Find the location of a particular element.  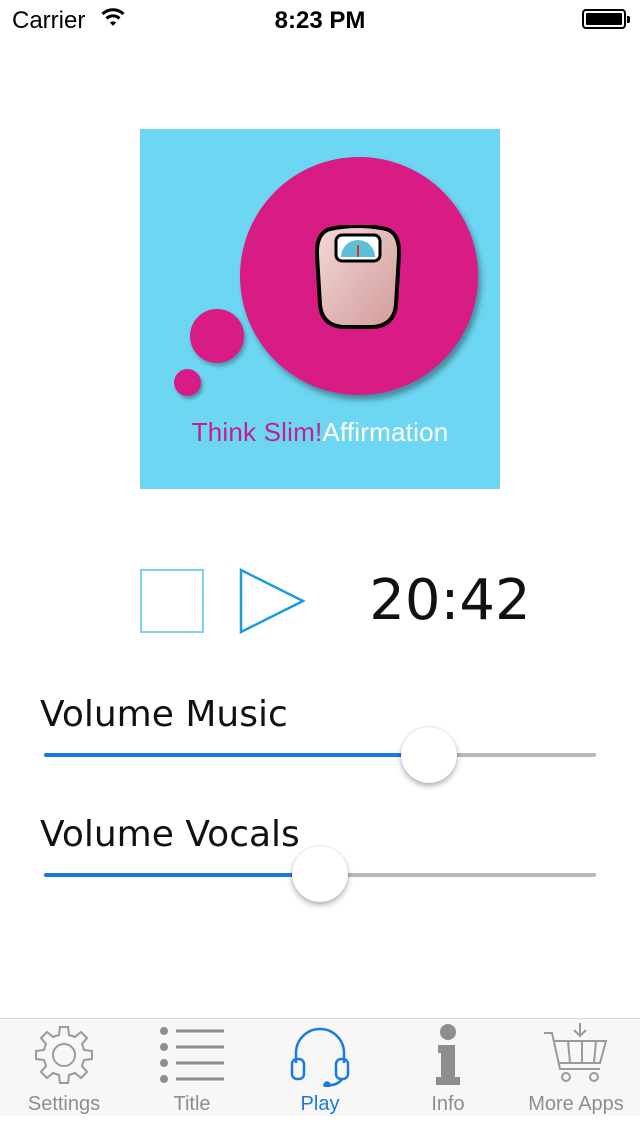

play-icon is located at coordinates (272, 601).